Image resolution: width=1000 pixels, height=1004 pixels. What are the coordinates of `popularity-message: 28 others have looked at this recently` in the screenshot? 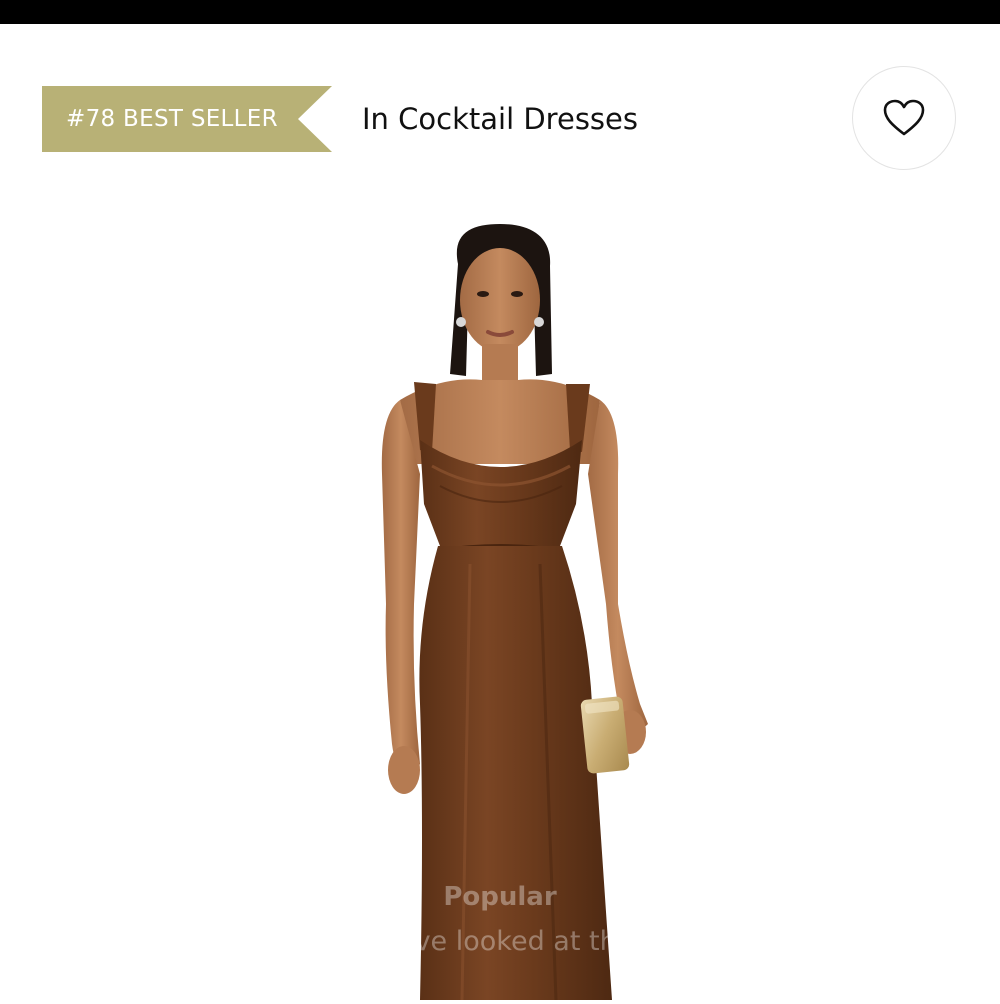 It's located at (500, 941).